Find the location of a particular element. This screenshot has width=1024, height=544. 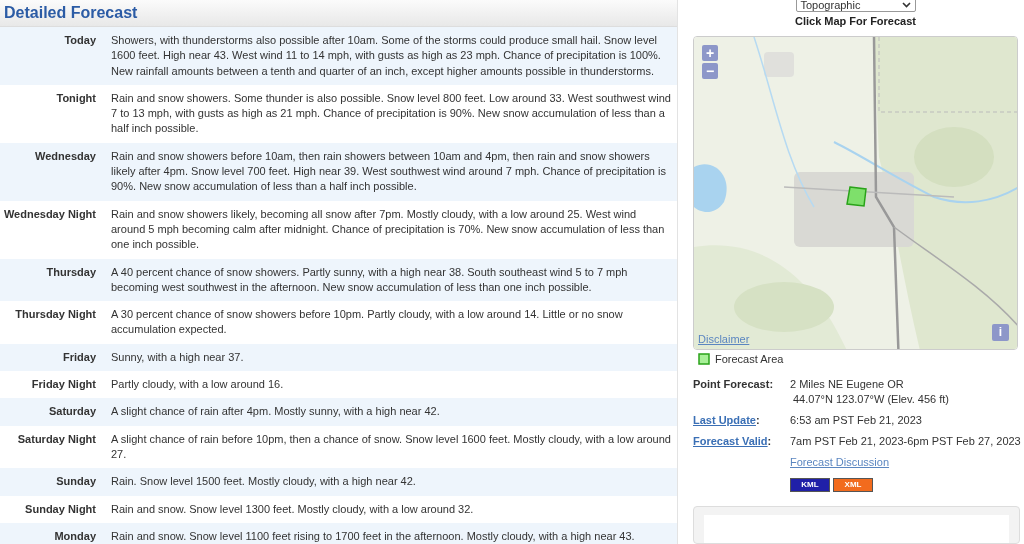

detail-link: Last Update is located at coordinates (724, 420).